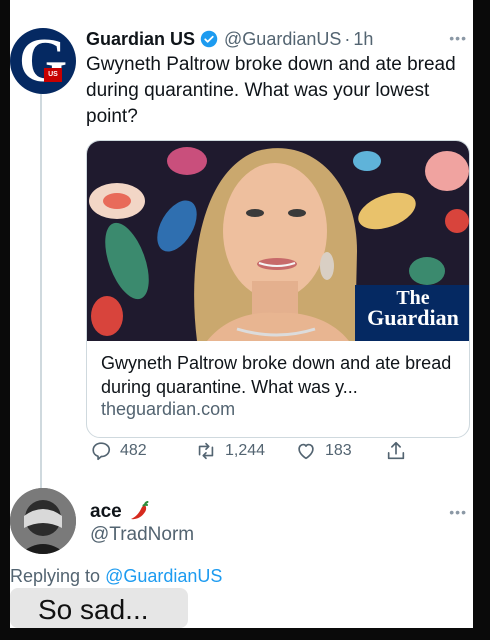 The height and width of the screenshot is (640, 490). I want to click on display-name: Guardian US, so click(140, 39).